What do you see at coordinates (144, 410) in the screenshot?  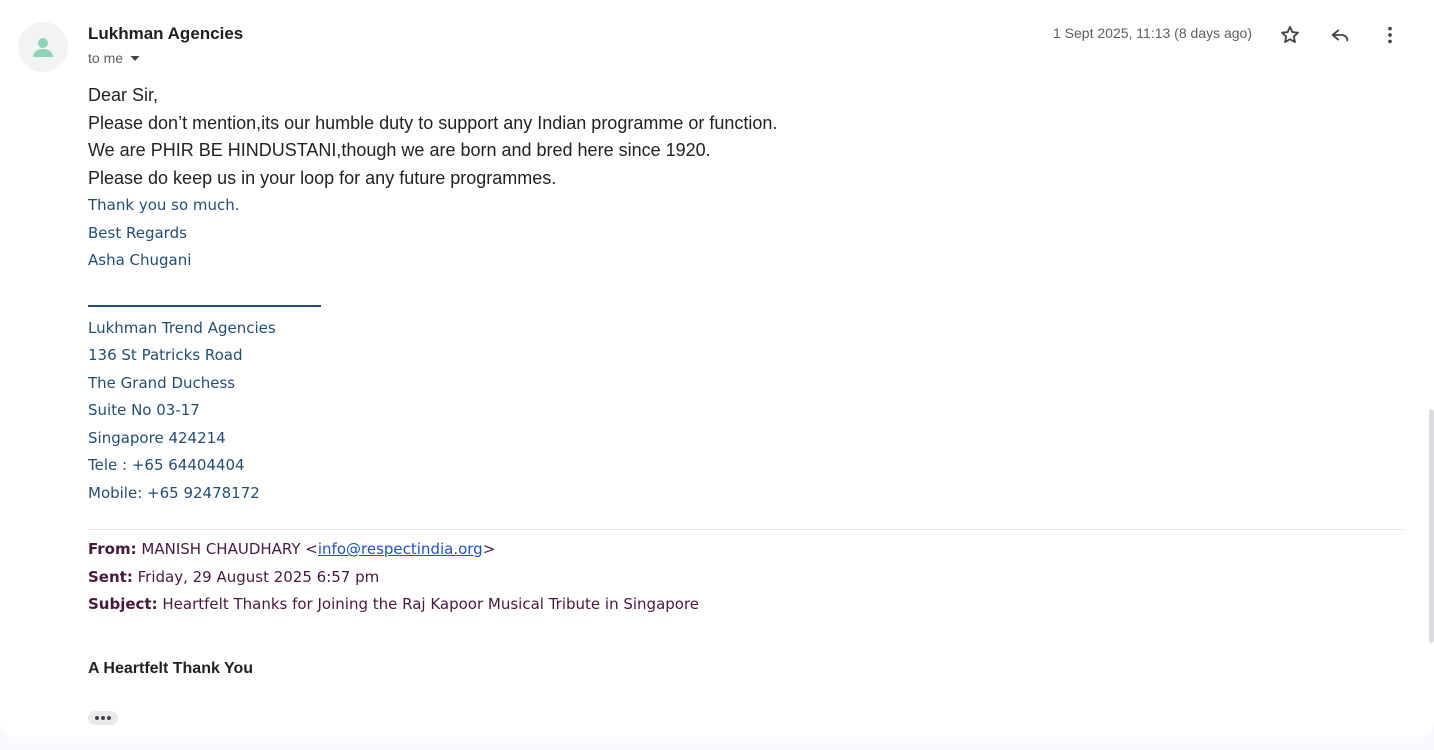 I see `signature-line: Suite No 03-17` at bounding box center [144, 410].